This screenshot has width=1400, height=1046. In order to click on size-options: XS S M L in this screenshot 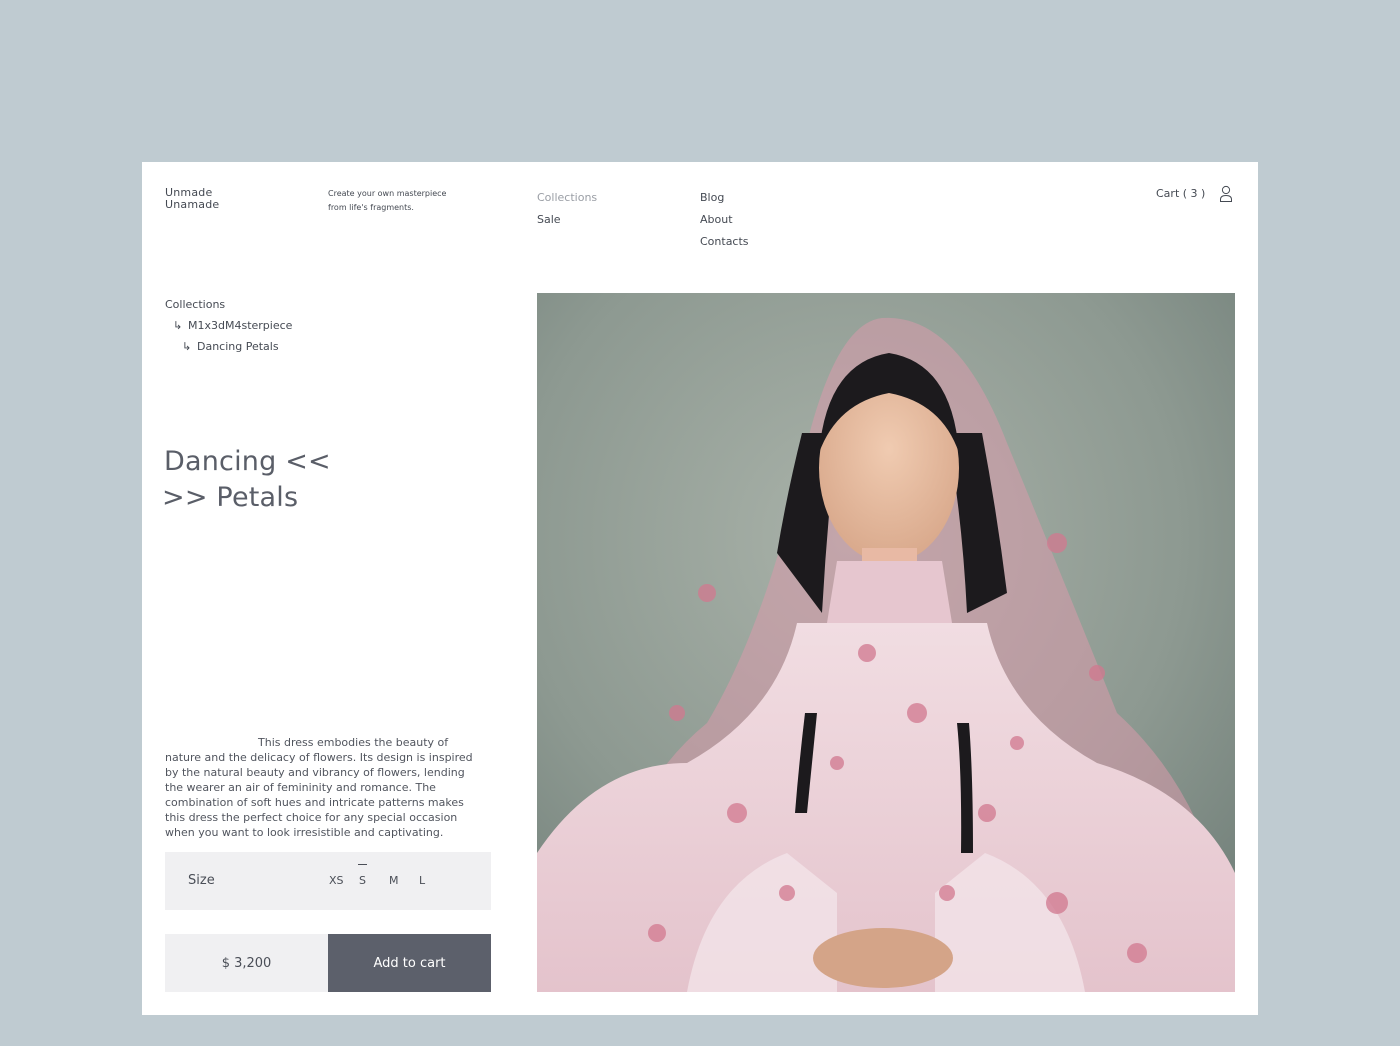, I will do `click(389, 875)`.